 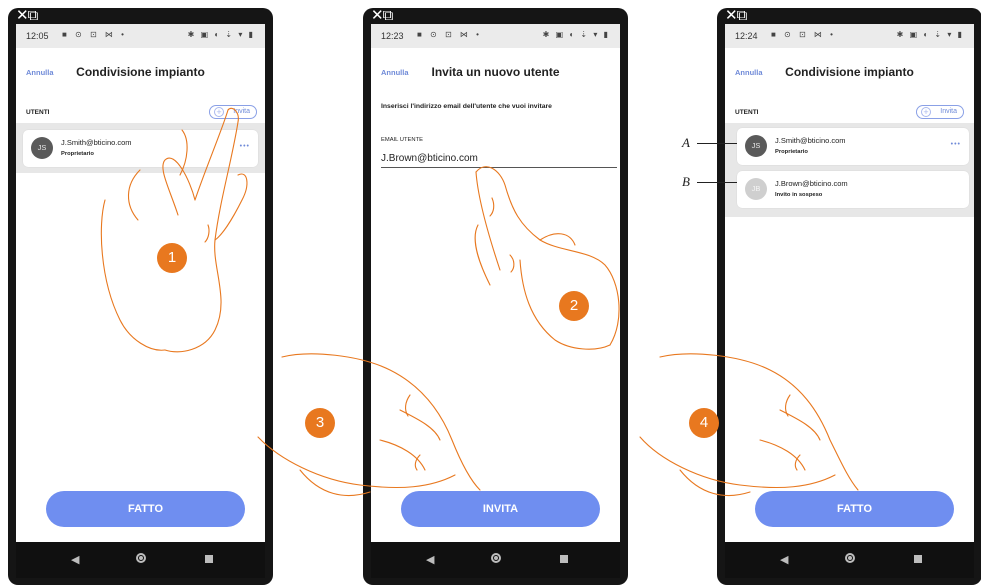 What do you see at coordinates (392, 36) in the screenshot?
I see `status-time: 12:23` at bounding box center [392, 36].